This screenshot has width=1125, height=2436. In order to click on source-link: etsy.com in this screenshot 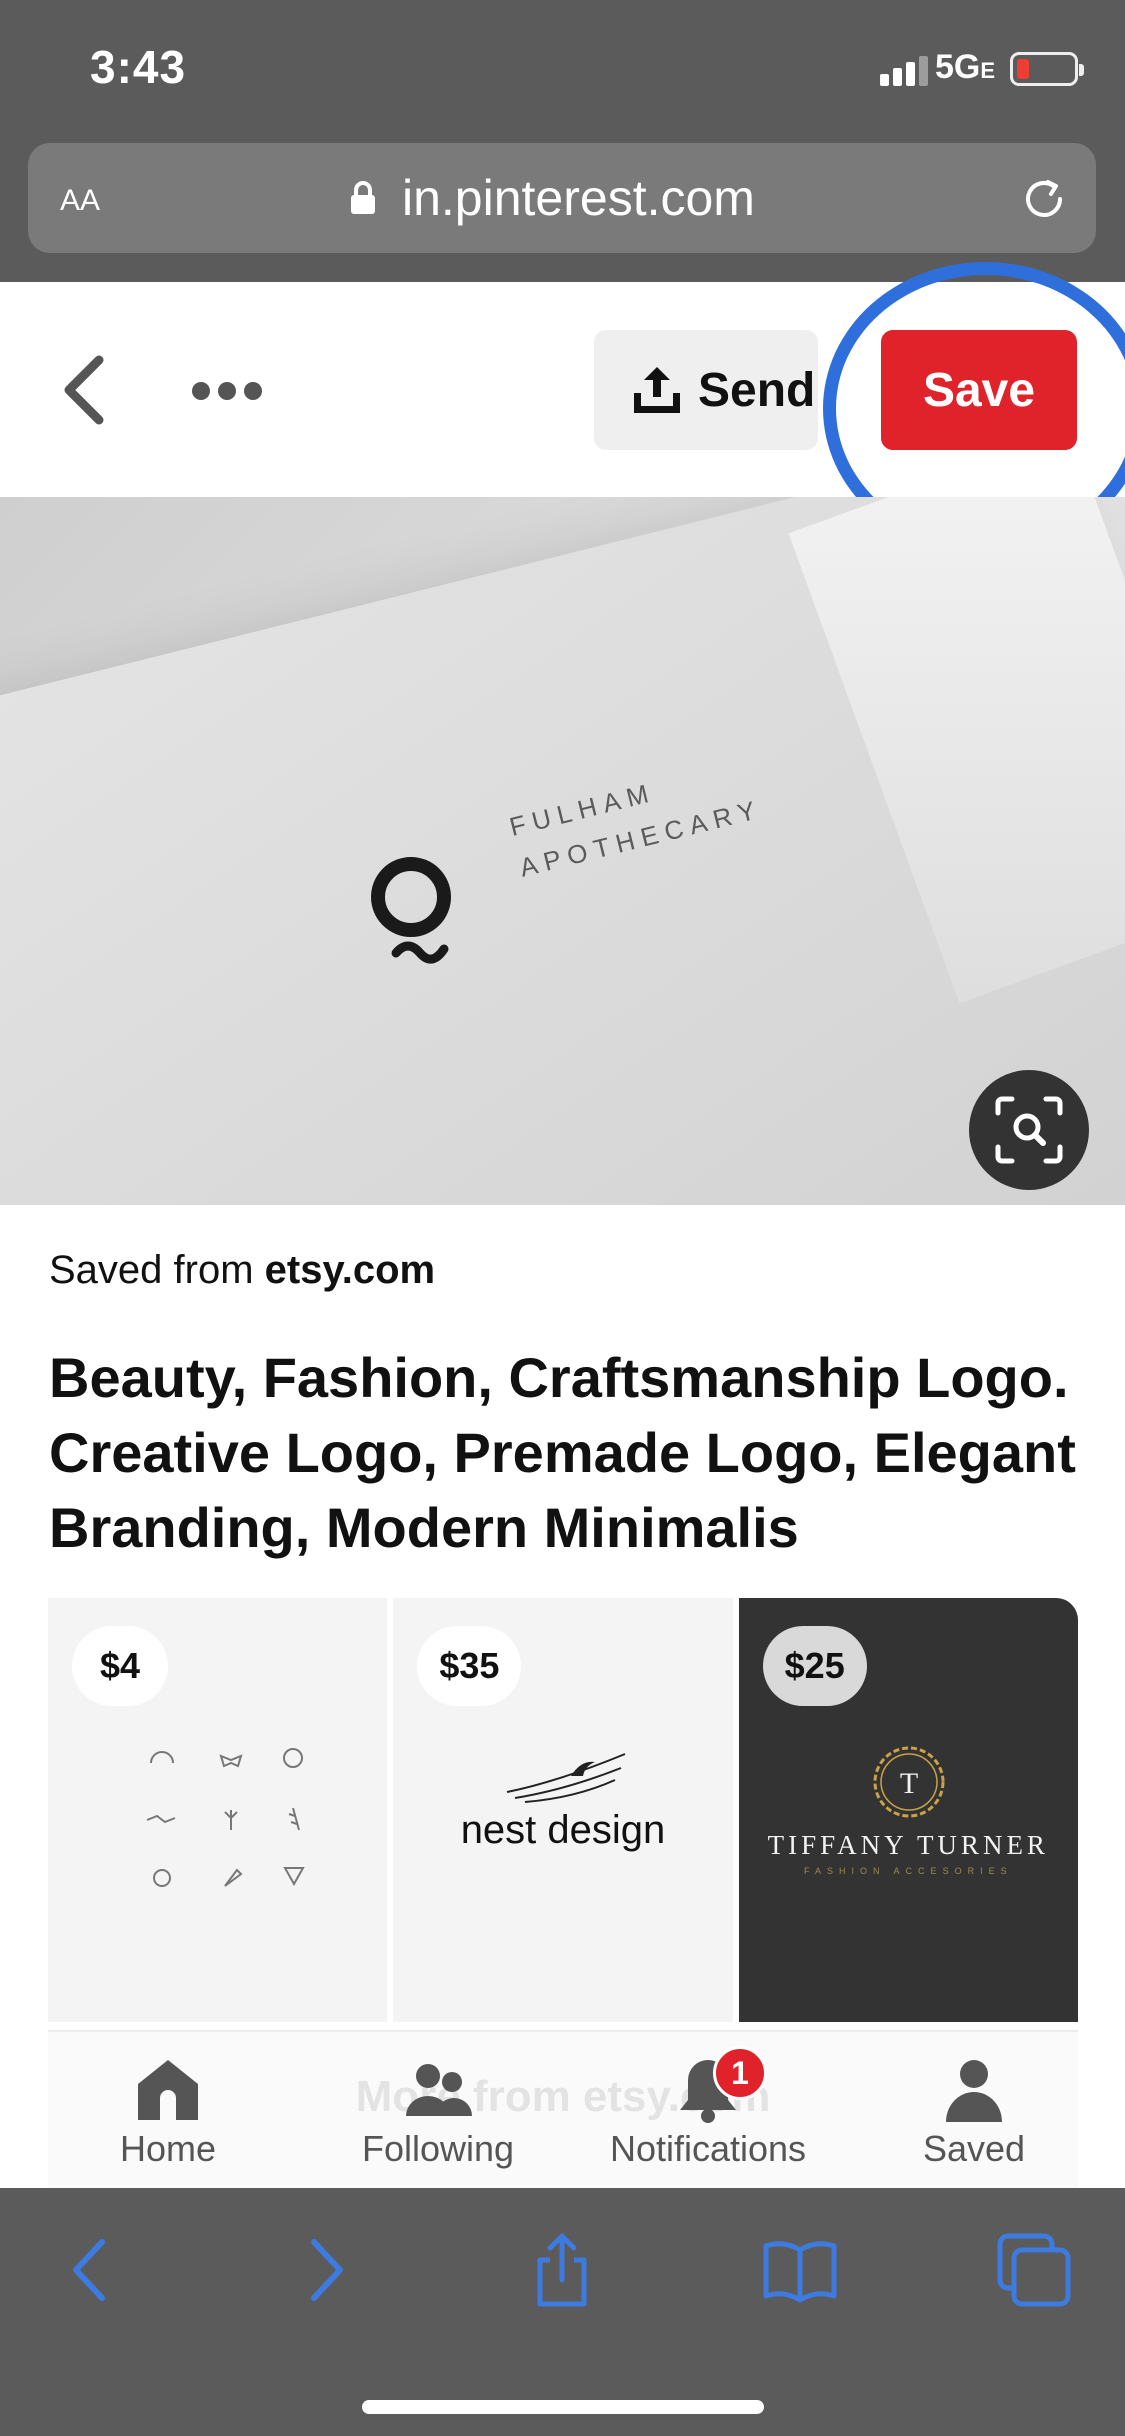, I will do `click(350, 1270)`.